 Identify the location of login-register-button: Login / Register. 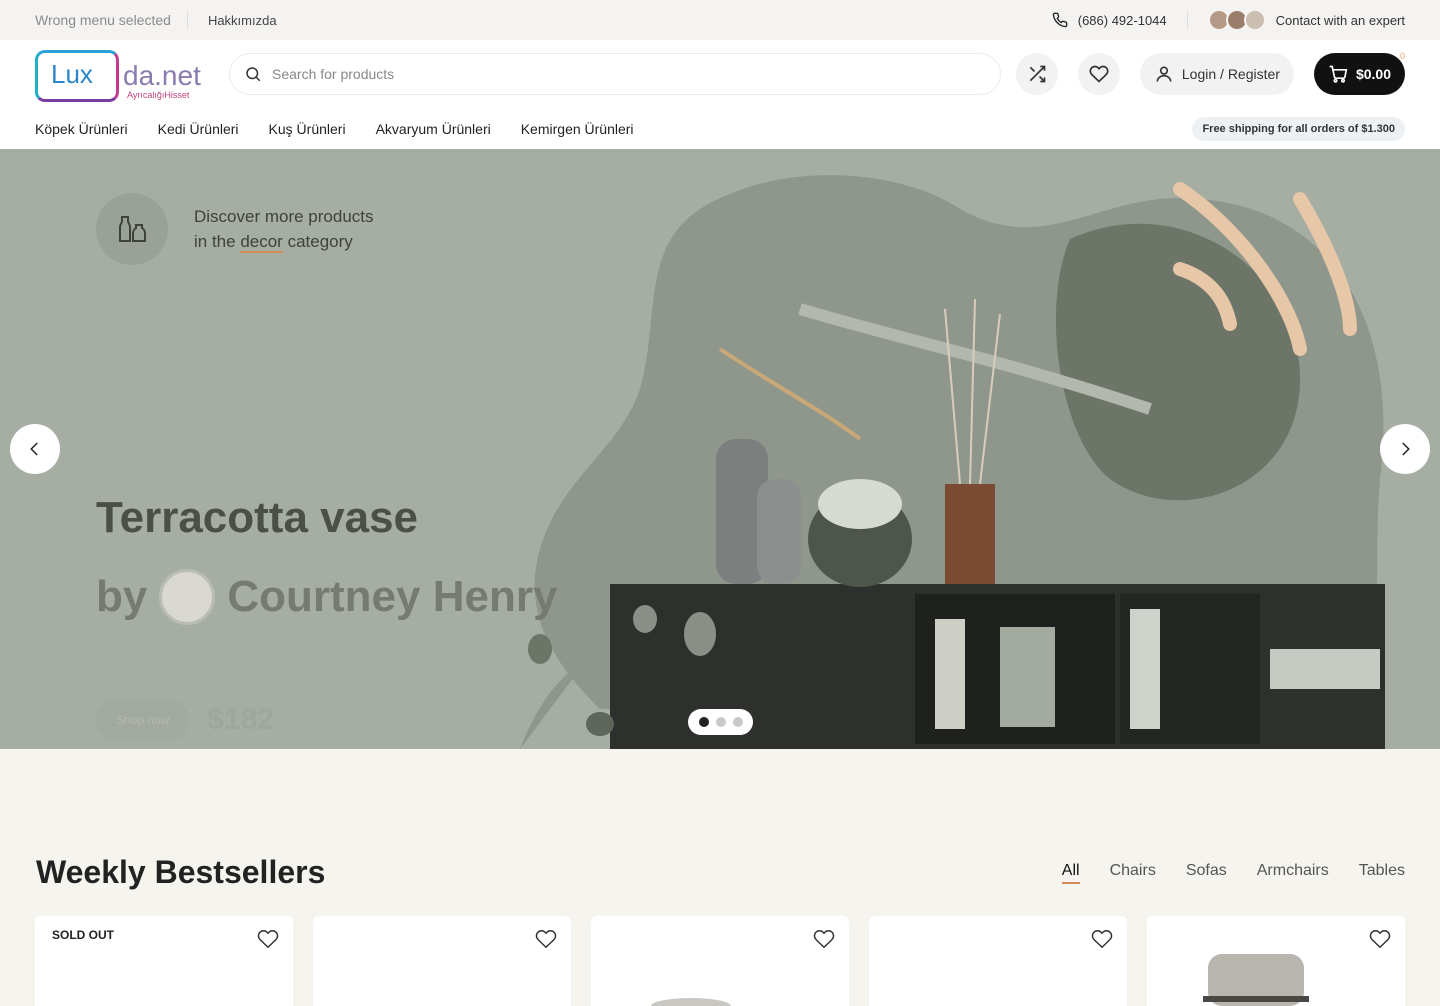
(1216, 74).